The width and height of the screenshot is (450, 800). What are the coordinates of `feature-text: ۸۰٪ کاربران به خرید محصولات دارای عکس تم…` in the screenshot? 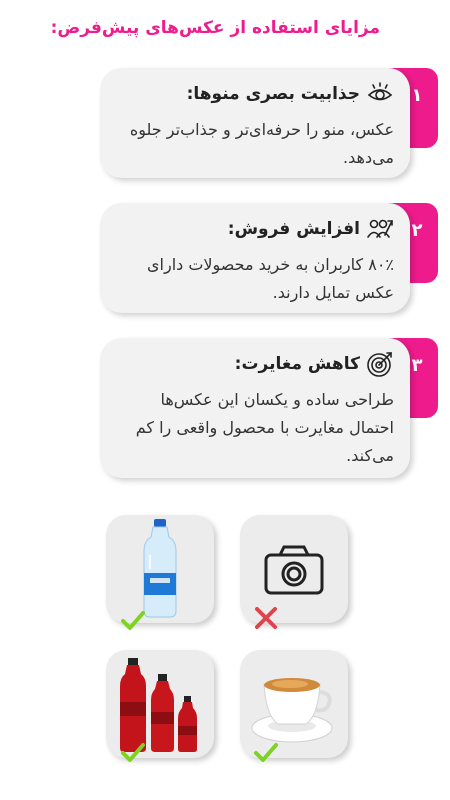 It's located at (270, 278).